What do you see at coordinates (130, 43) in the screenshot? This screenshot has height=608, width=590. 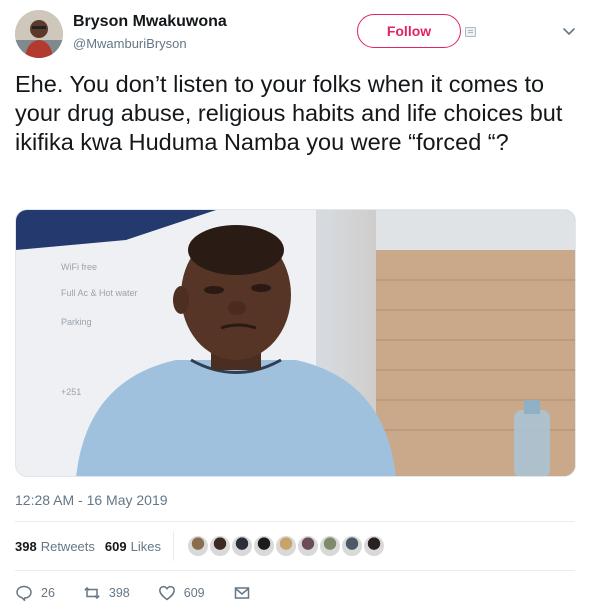 I see `author-handle: @MwamburiBryson` at bounding box center [130, 43].